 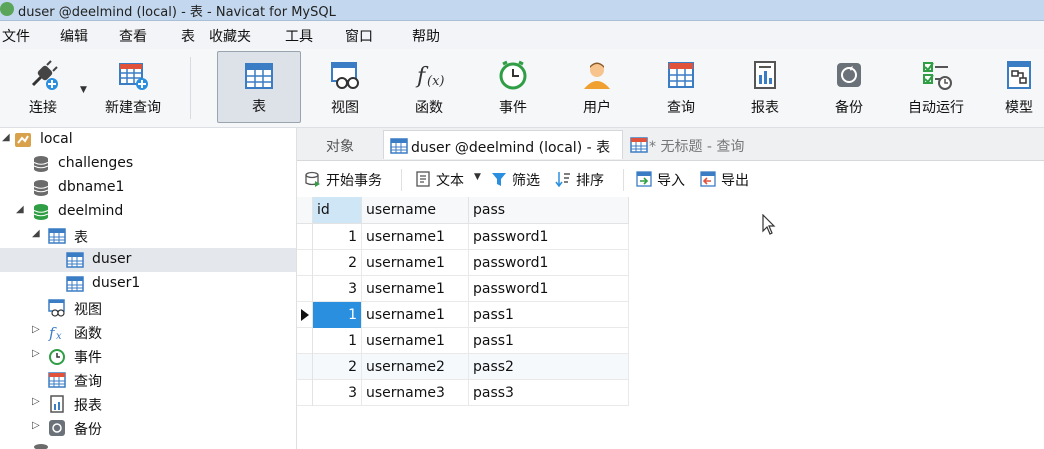 What do you see at coordinates (148, 404) in the screenshot?
I see `tree-item-reports: ▷ 报表` at bounding box center [148, 404].